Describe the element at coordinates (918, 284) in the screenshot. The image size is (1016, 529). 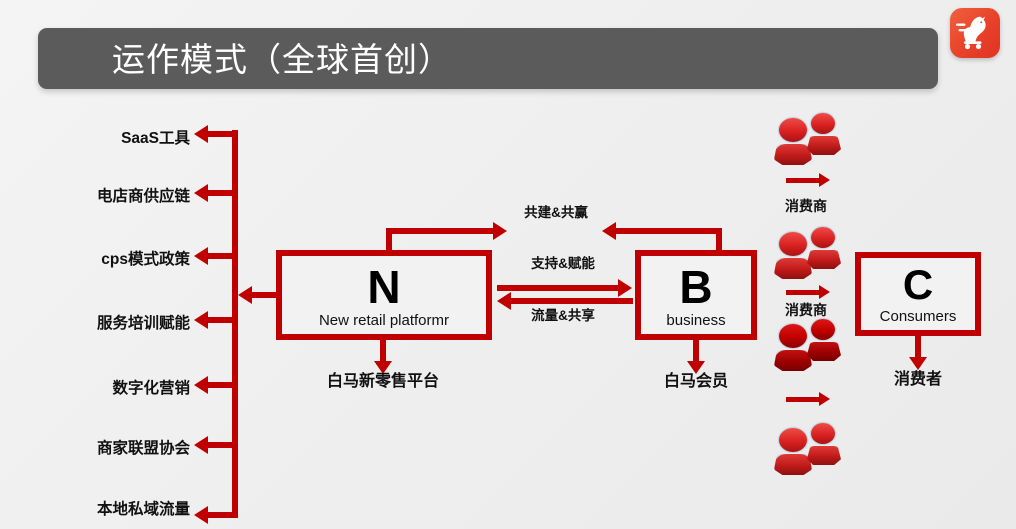
I see `node-c-letter: C` at that location.